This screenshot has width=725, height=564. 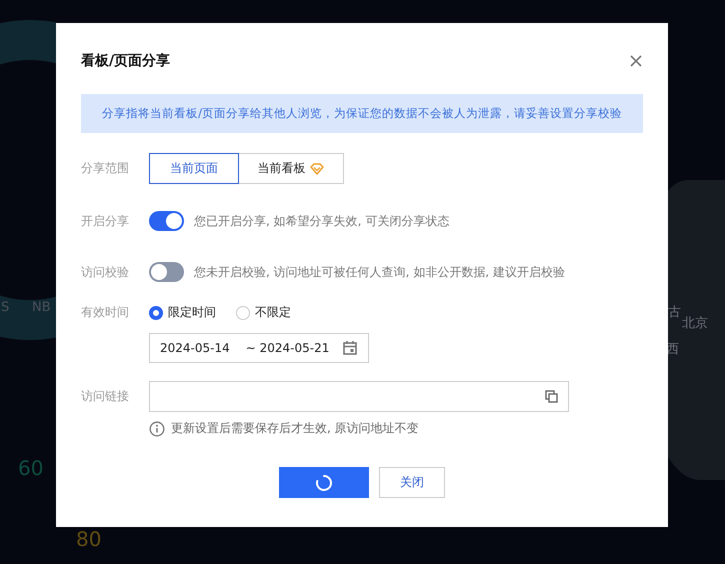 What do you see at coordinates (551, 396) in the screenshot?
I see `copy-icon` at bounding box center [551, 396].